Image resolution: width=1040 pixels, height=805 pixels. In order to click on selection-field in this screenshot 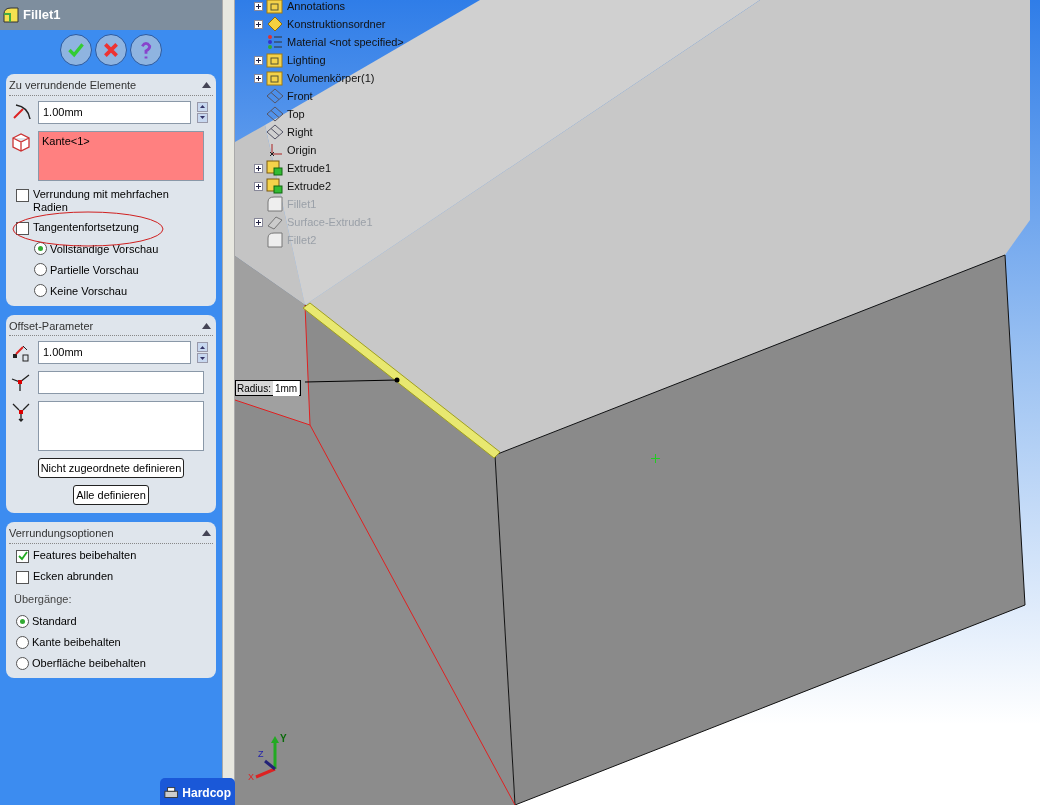, I will do `click(121, 382)`.